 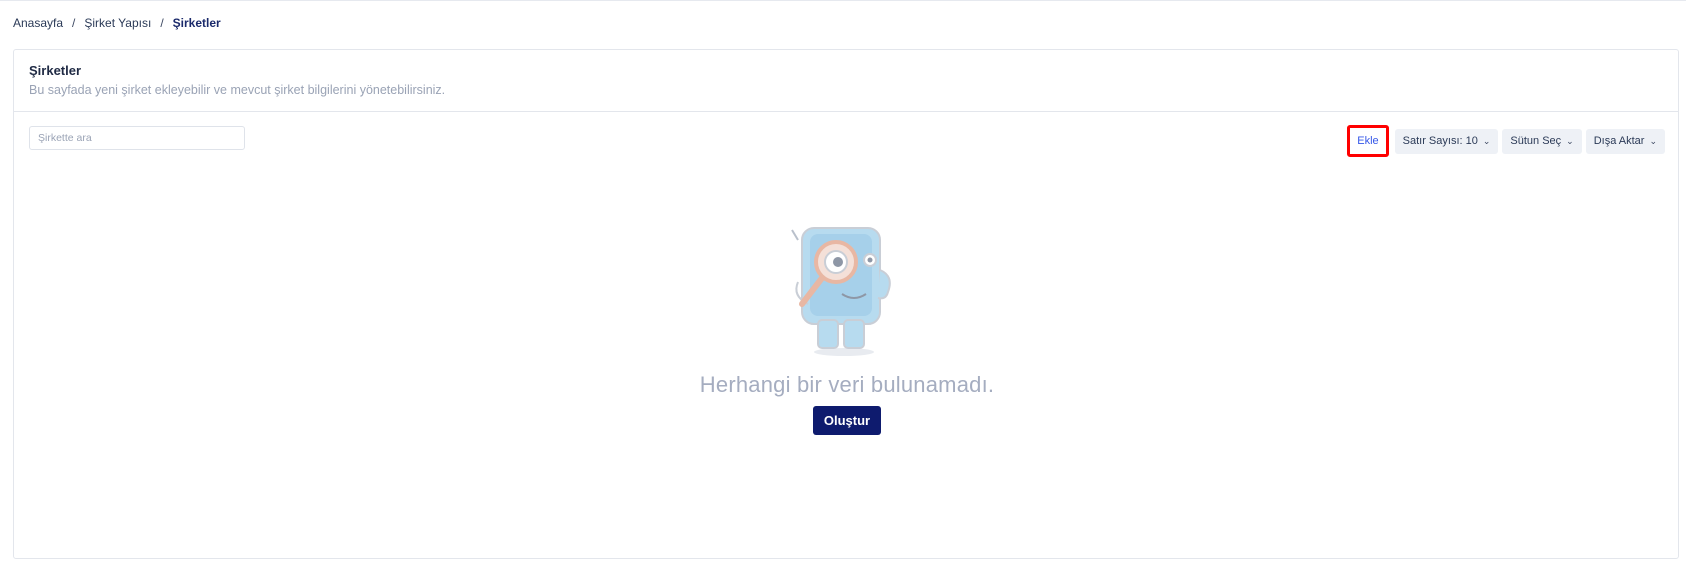 I want to click on rows-per-page-dropdown: Satır Sayısı: 10 ⌄, so click(x=1446, y=141).